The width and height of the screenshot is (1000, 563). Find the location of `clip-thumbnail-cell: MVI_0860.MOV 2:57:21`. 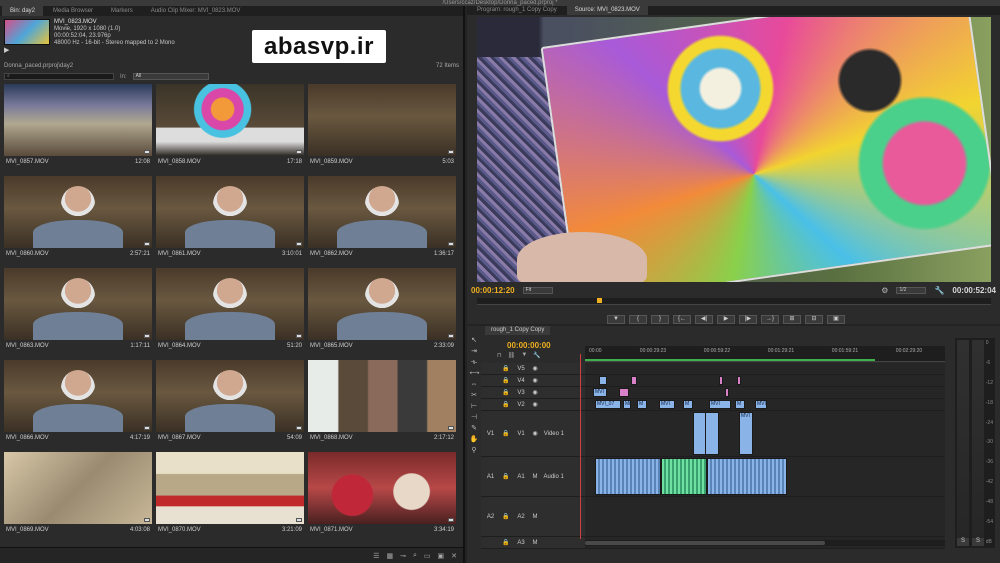

clip-thumbnail-cell: MVI_0860.MOV 2:57:21 is located at coordinates (78, 221).